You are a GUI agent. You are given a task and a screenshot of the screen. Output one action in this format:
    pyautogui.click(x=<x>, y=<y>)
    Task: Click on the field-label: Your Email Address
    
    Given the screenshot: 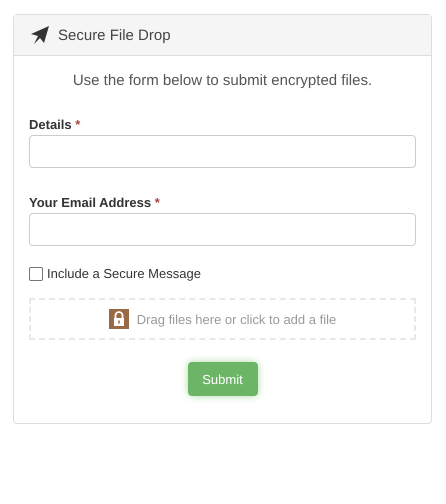 What is the action you would take?
    pyautogui.click(x=90, y=202)
    